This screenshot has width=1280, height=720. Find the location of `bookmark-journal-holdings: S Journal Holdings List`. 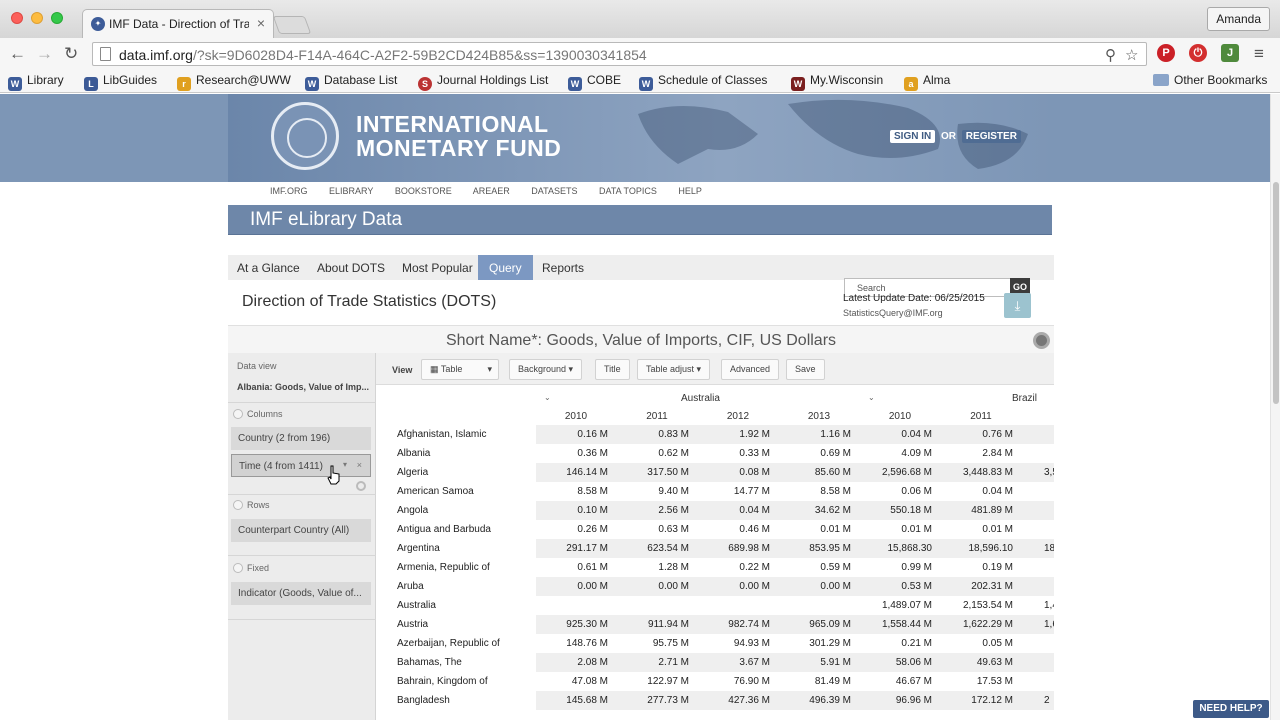

bookmark-journal-holdings: S Journal Holdings List is located at coordinates (483, 82).